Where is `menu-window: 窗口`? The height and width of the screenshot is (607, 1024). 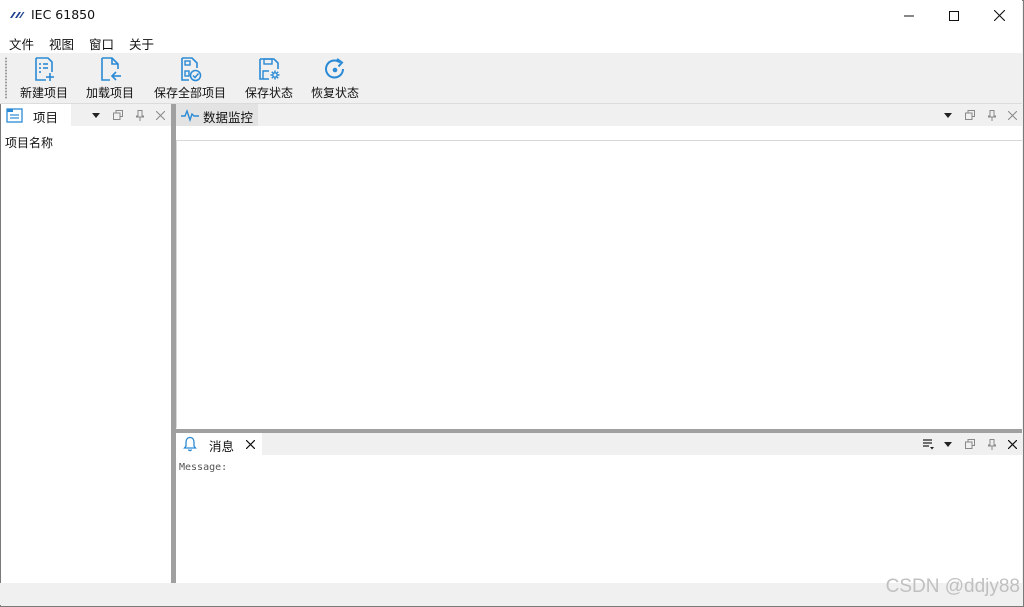 menu-window: 窗口 is located at coordinates (101, 43).